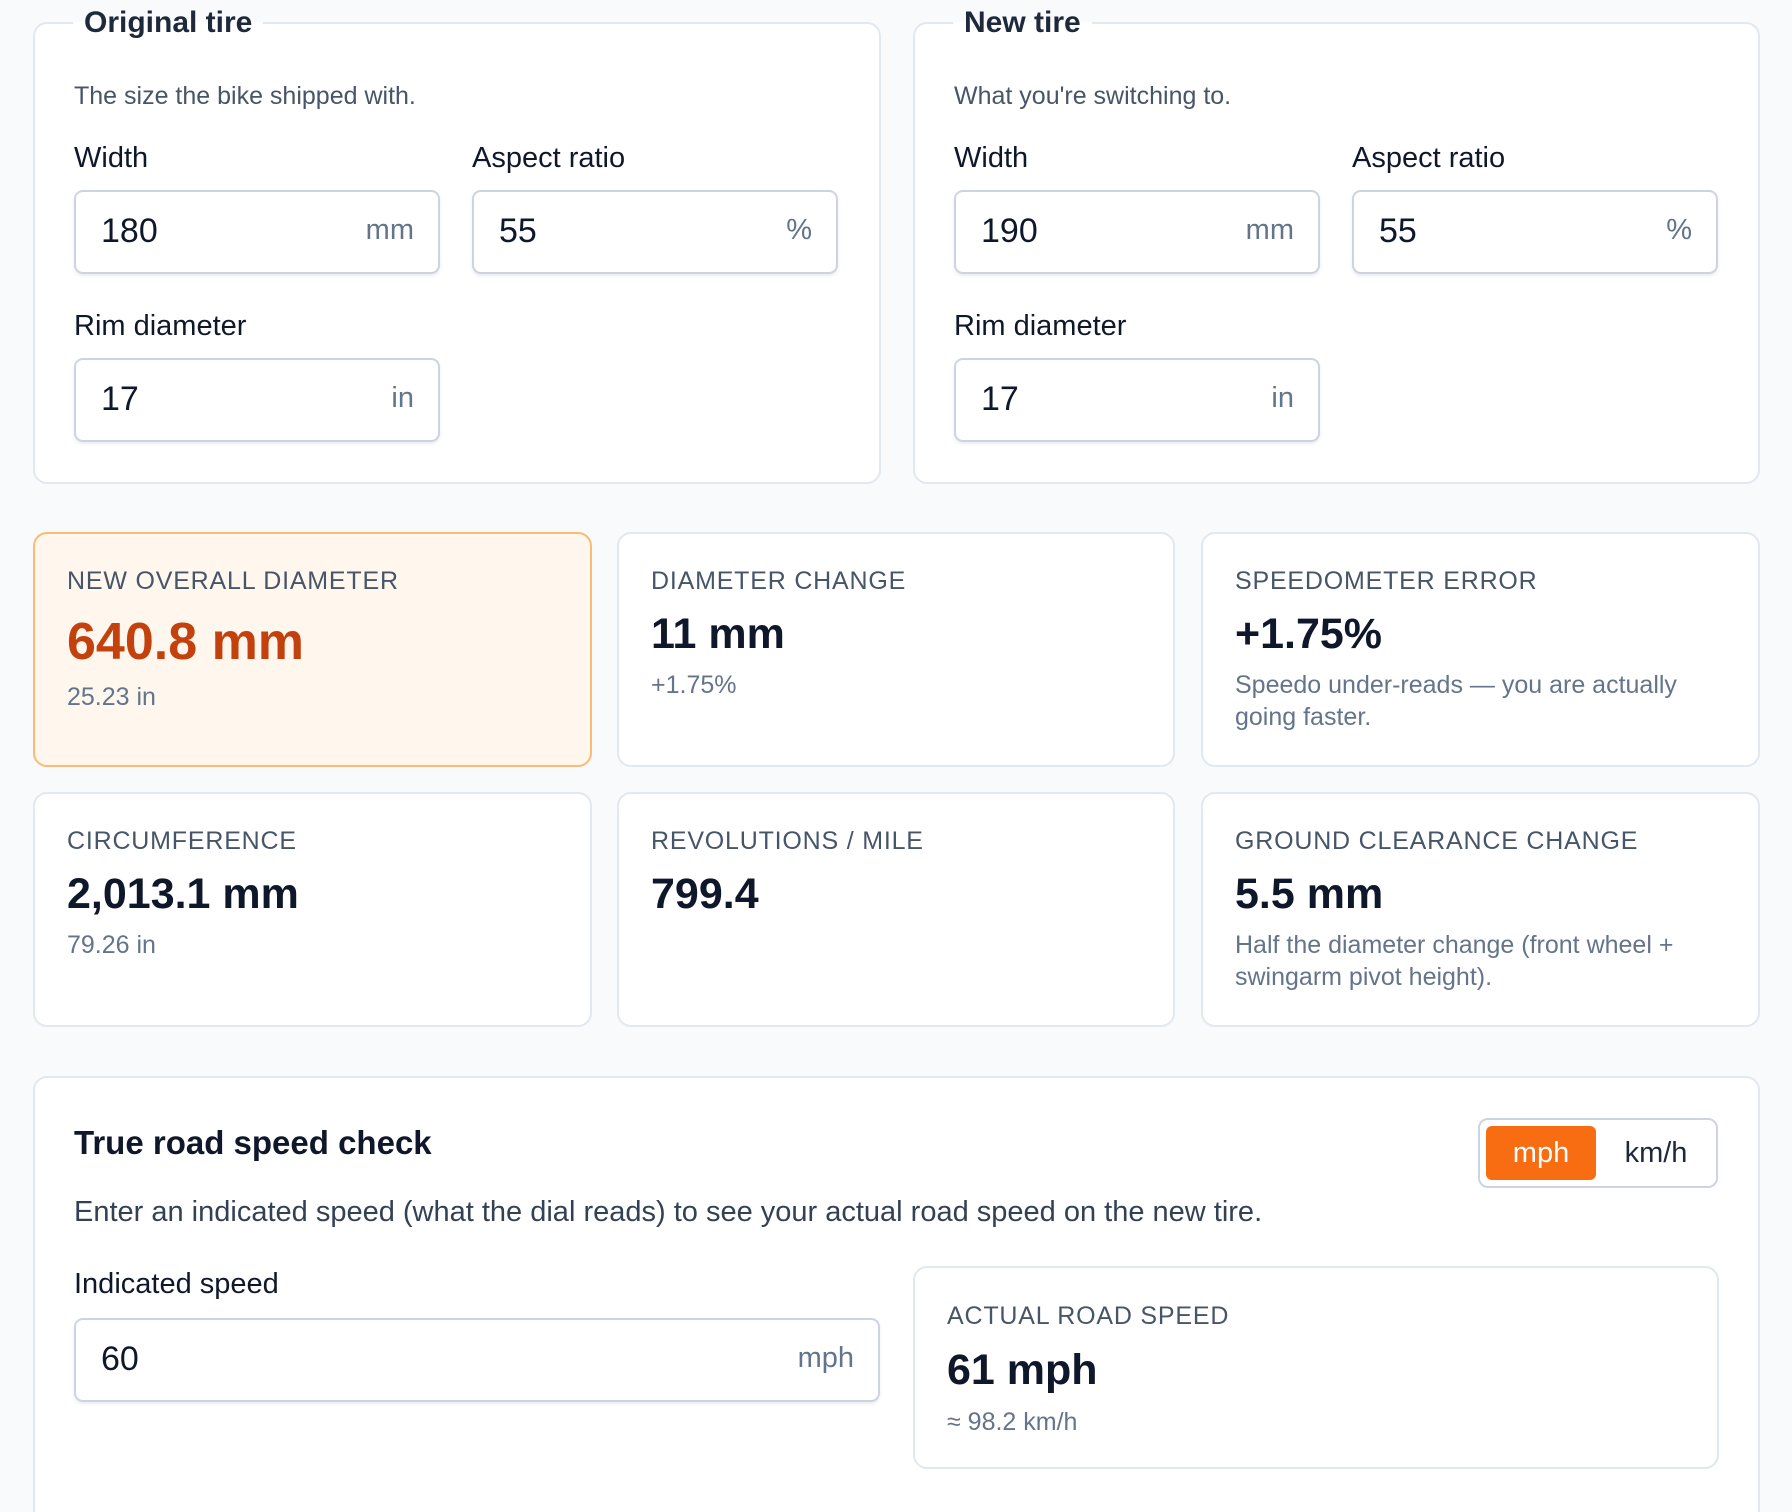 The width and height of the screenshot is (1792, 1512). I want to click on stat-new-overall-diameter: NEW OVERALL DIAMETER 640.8 mm 25.23 in, so click(312, 649).